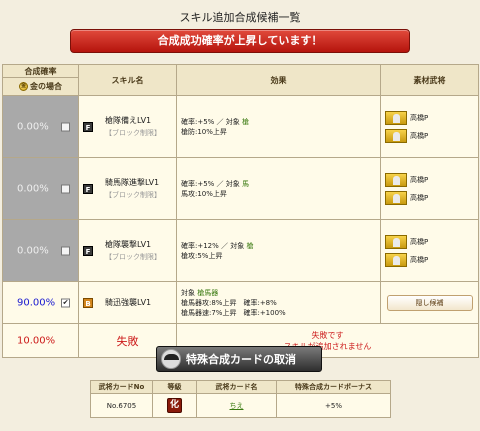 Image resolution: width=480 pixels, height=431 pixels. Describe the element at coordinates (36, 340) in the screenshot. I see `rate-value: 10.00%` at that location.